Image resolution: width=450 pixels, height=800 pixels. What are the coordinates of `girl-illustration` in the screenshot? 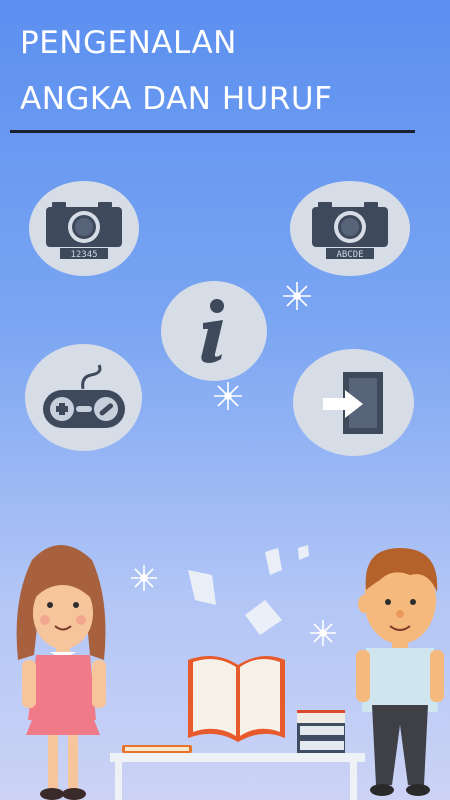 It's located at (61, 672).